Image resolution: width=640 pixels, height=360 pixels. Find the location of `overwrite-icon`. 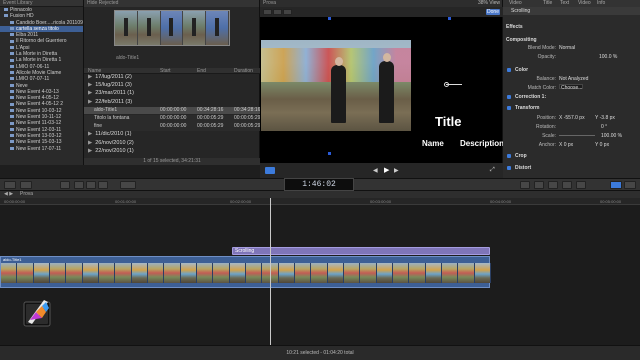

overwrite-icon is located at coordinates (103, 185).